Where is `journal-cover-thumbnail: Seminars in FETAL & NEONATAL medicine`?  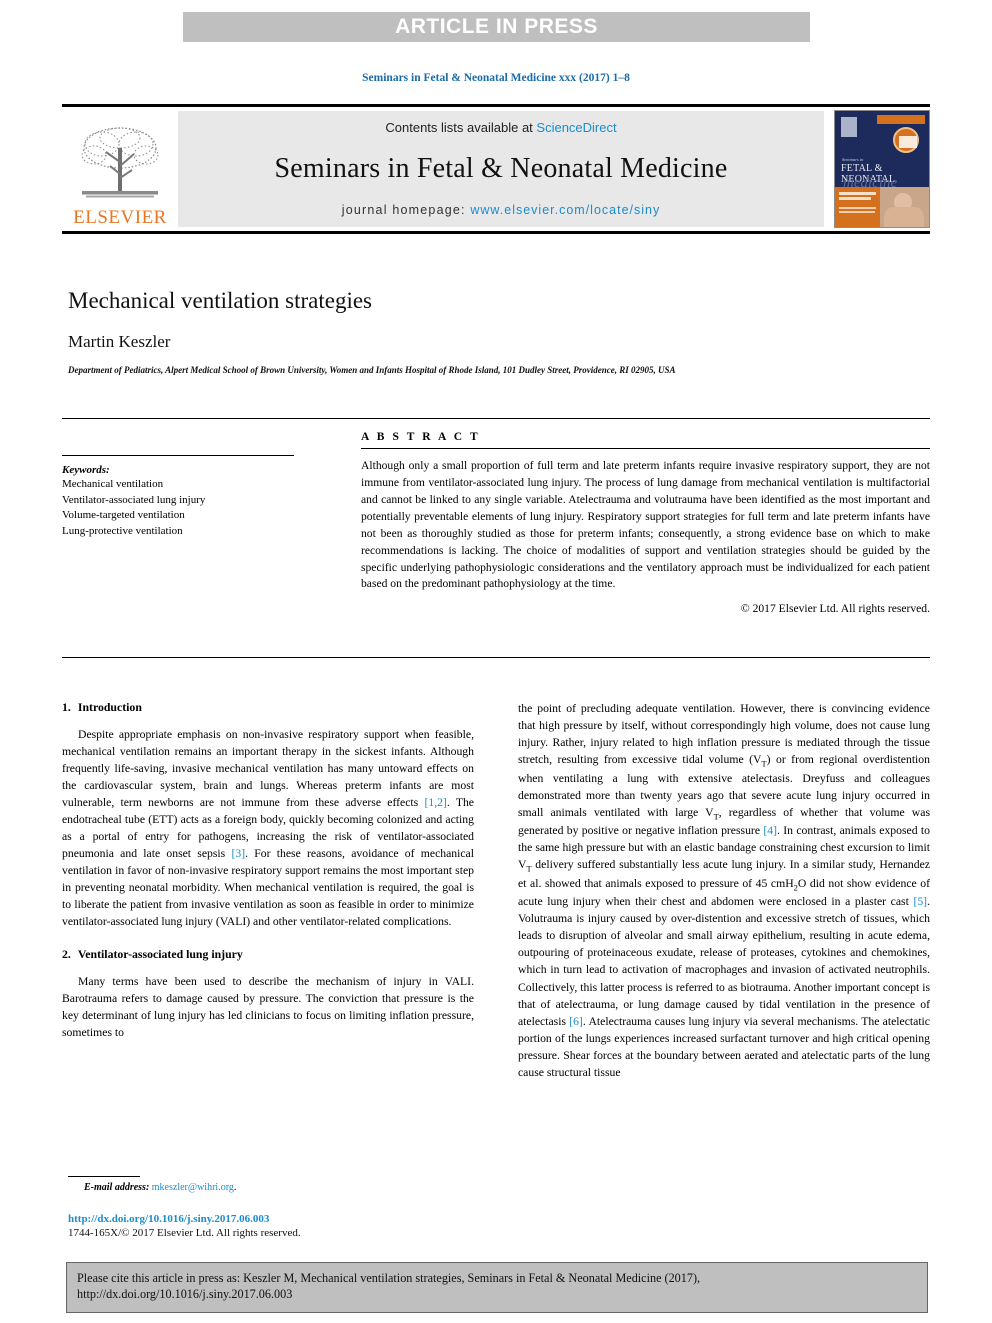 journal-cover-thumbnail: Seminars in FETAL & NEONATAL medicine is located at coordinates (882, 169).